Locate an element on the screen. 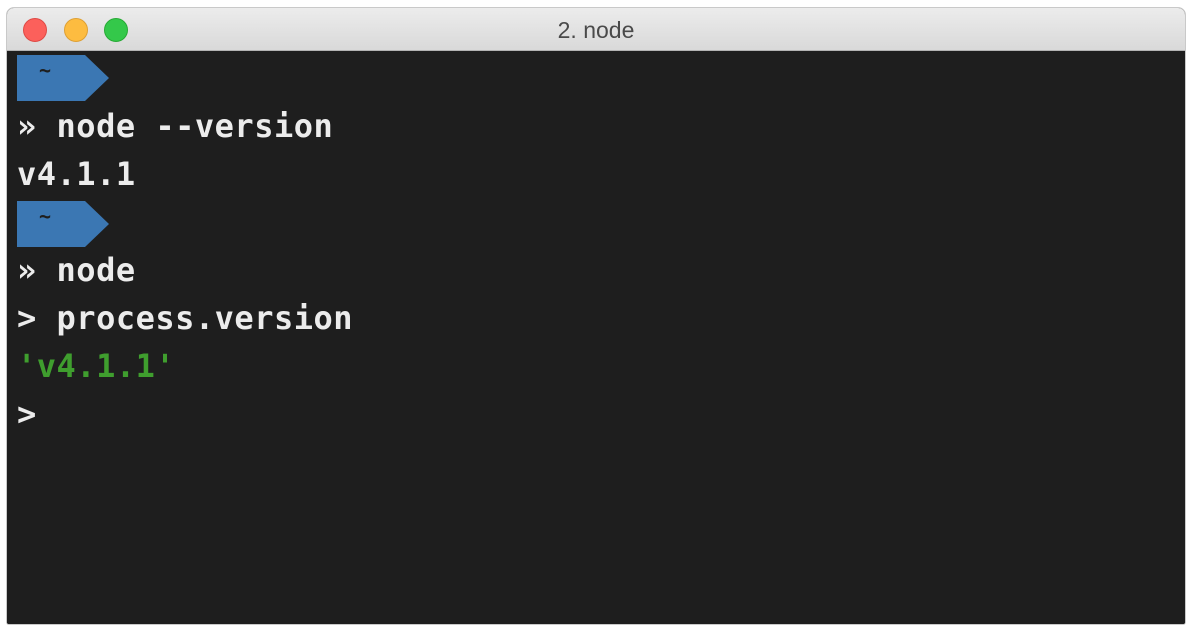 Image resolution: width=1192 pixels, height=629 pixels. command-line-1: » node --version is located at coordinates (175, 126).